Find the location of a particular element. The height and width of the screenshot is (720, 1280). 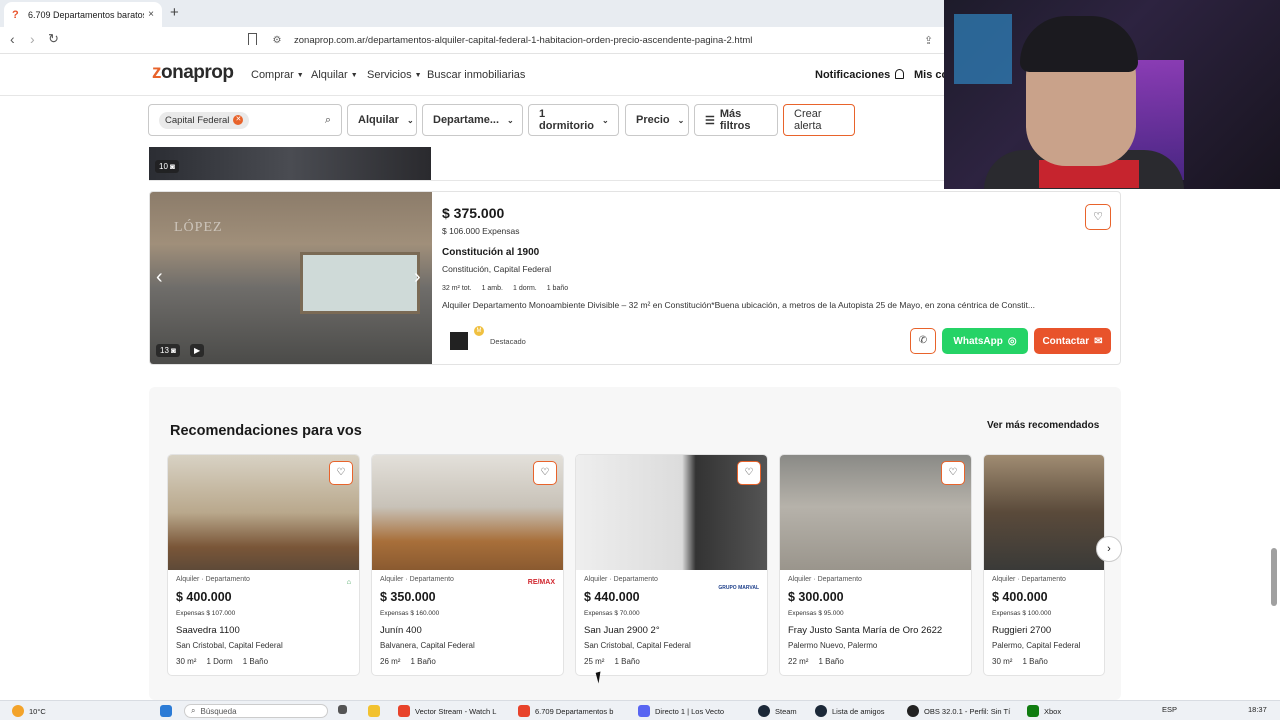

see-more-recommendations-link: Ver más recomendados is located at coordinates (1043, 425).